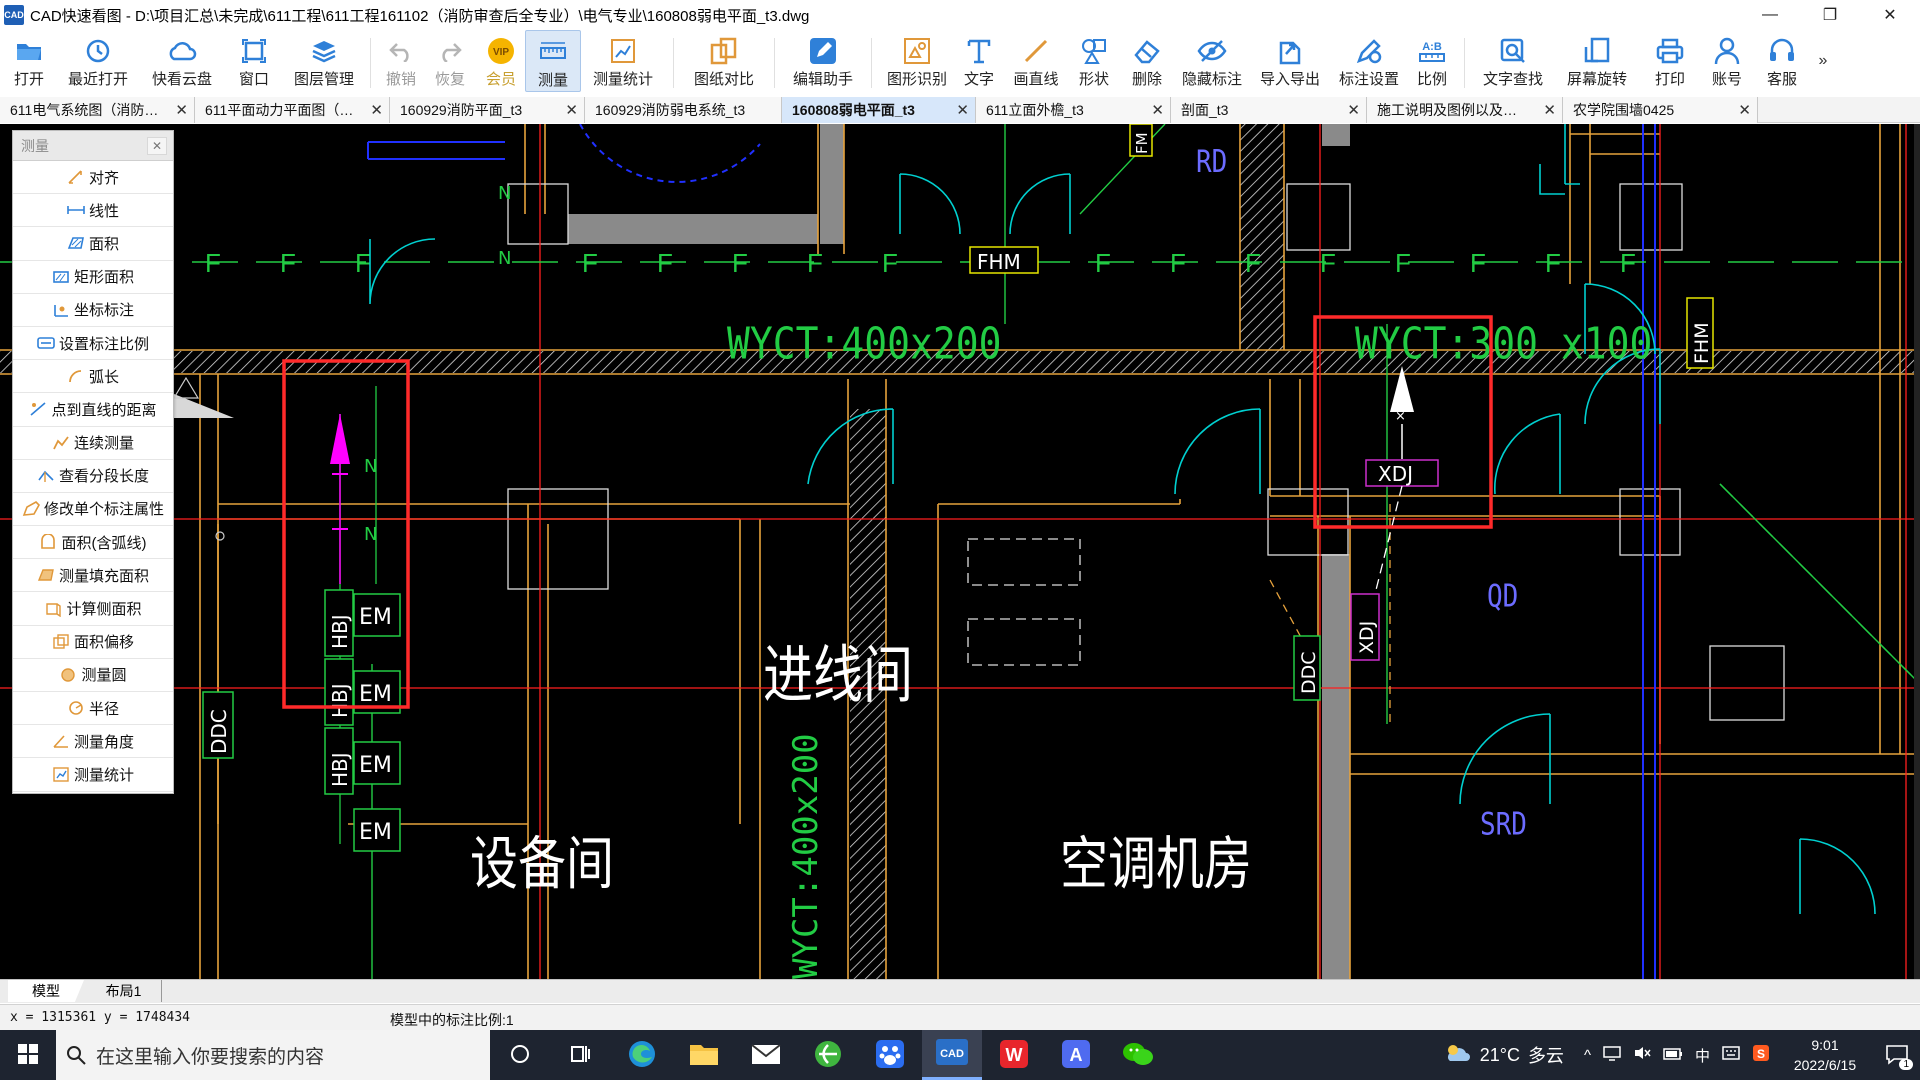 The height and width of the screenshot is (1080, 1920). I want to click on support-button: 客服, so click(1782, 61).